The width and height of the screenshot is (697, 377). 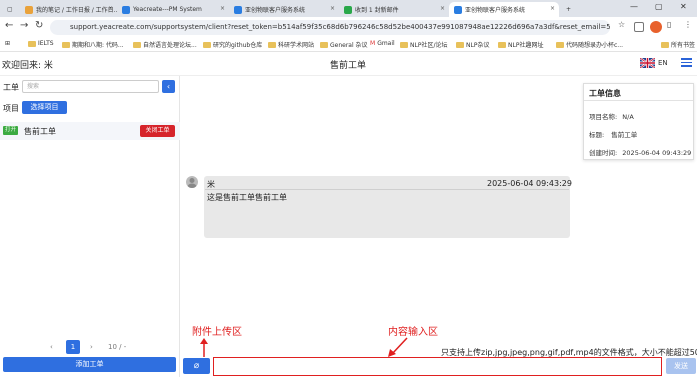 What do you see at coordinates (24, 25) in the screenshot?
I see `forward-icon: →` at bounding box center [24, 25].